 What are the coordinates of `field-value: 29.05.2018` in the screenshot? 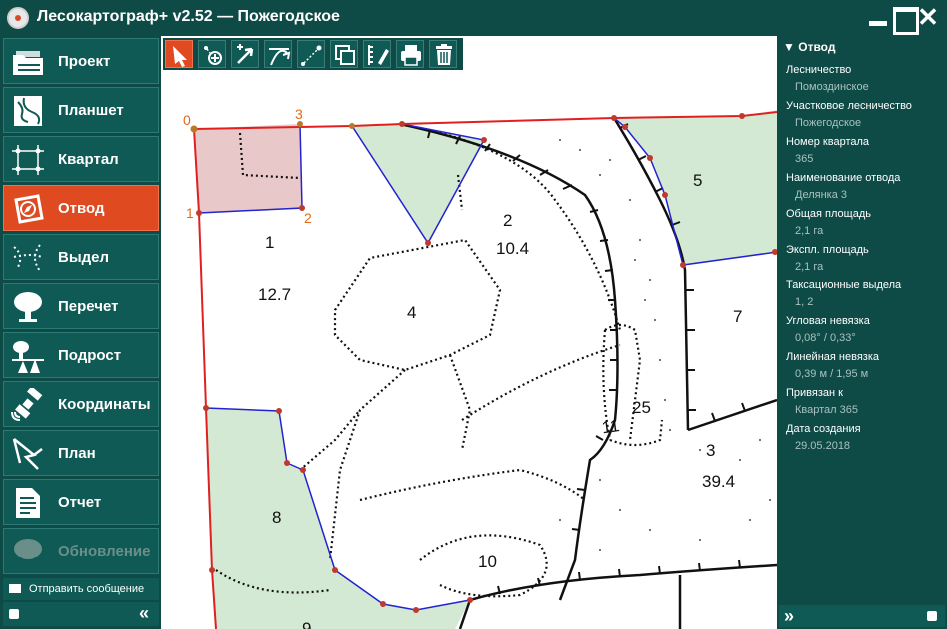 It's located at (823, 446).